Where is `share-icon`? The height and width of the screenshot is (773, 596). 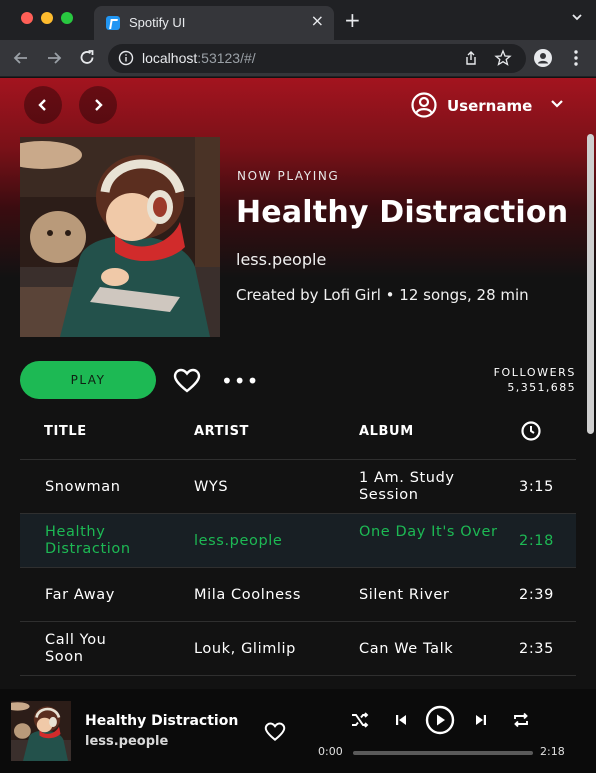
share-icon is located at coordinates (471, 58).